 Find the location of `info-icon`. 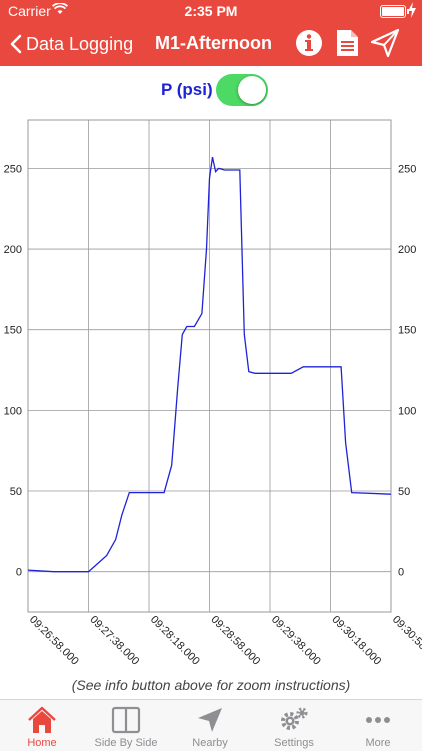

info-icon is located at coordinates (309, 43).